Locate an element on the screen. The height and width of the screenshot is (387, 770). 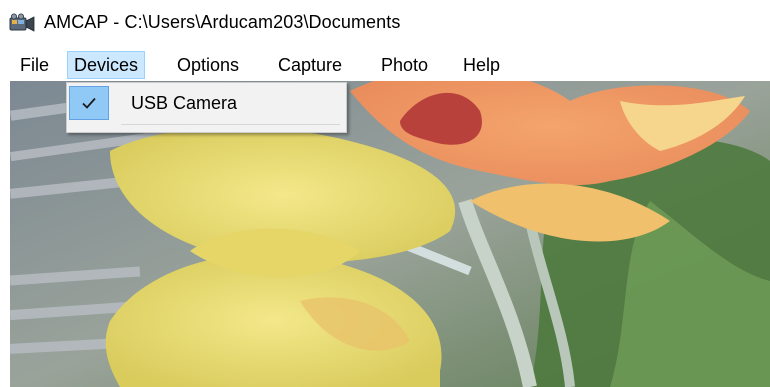
menu-item-usb-camera: USB Camera is located at coordinates (206, 103).